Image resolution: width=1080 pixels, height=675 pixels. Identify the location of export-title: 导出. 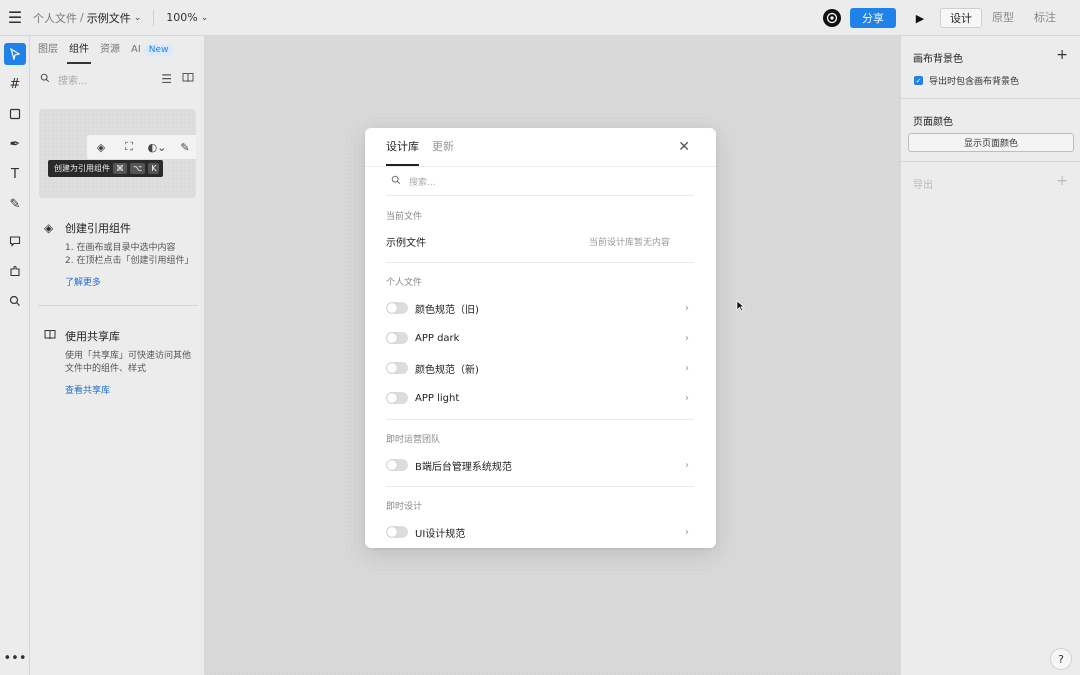
(923, 185).